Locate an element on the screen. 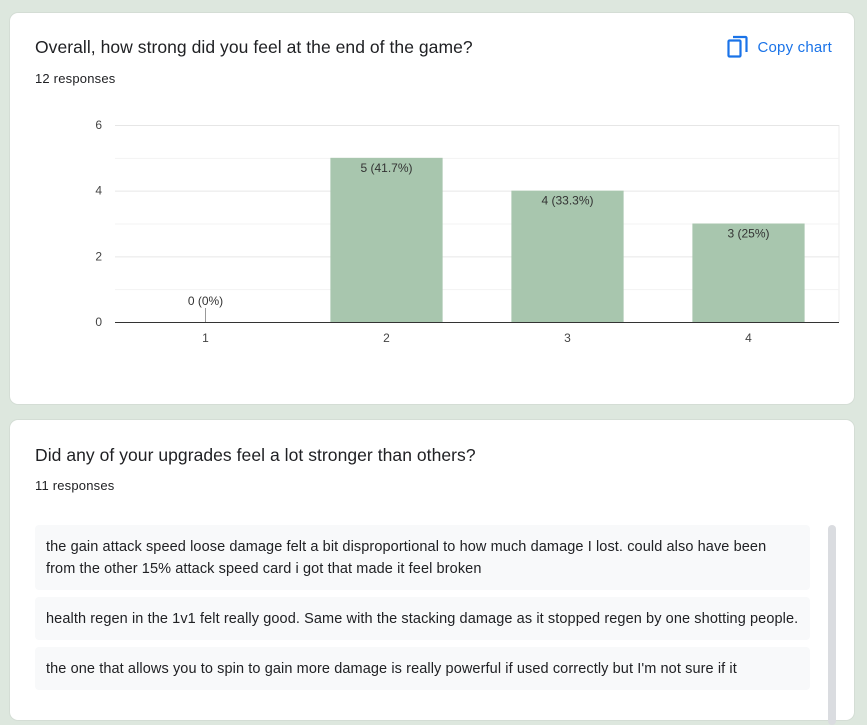  x-tick-label: 2 is located at coordinates (386, 338).